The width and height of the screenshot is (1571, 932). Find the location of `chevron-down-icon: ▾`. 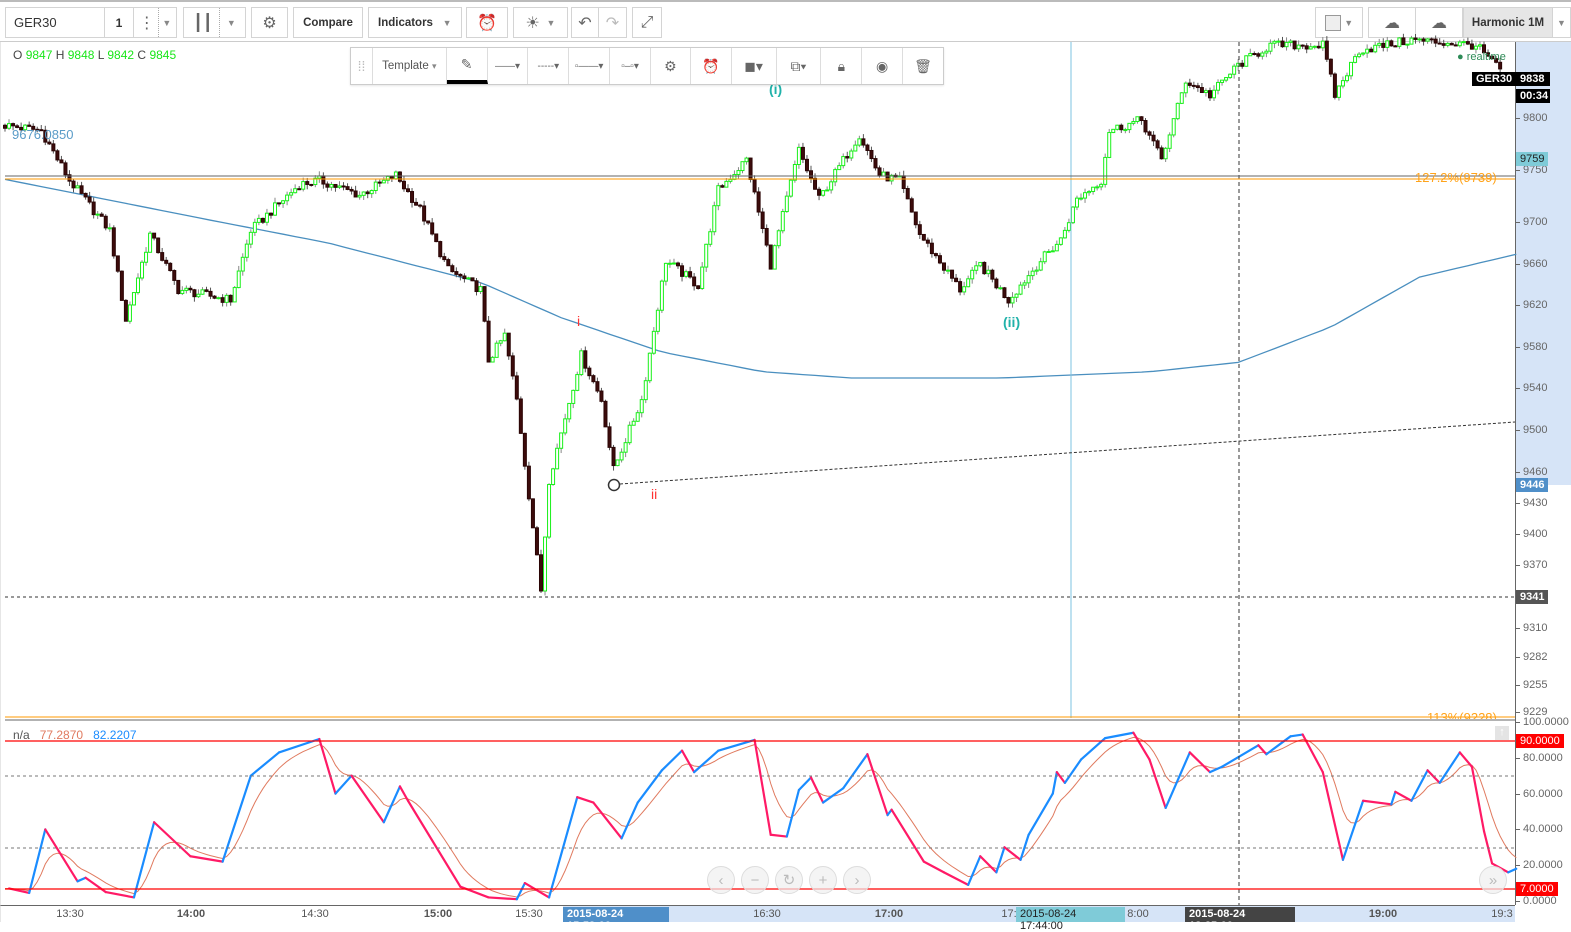

chevron-down-icon: ▾ is located at coordinates (434, 65).